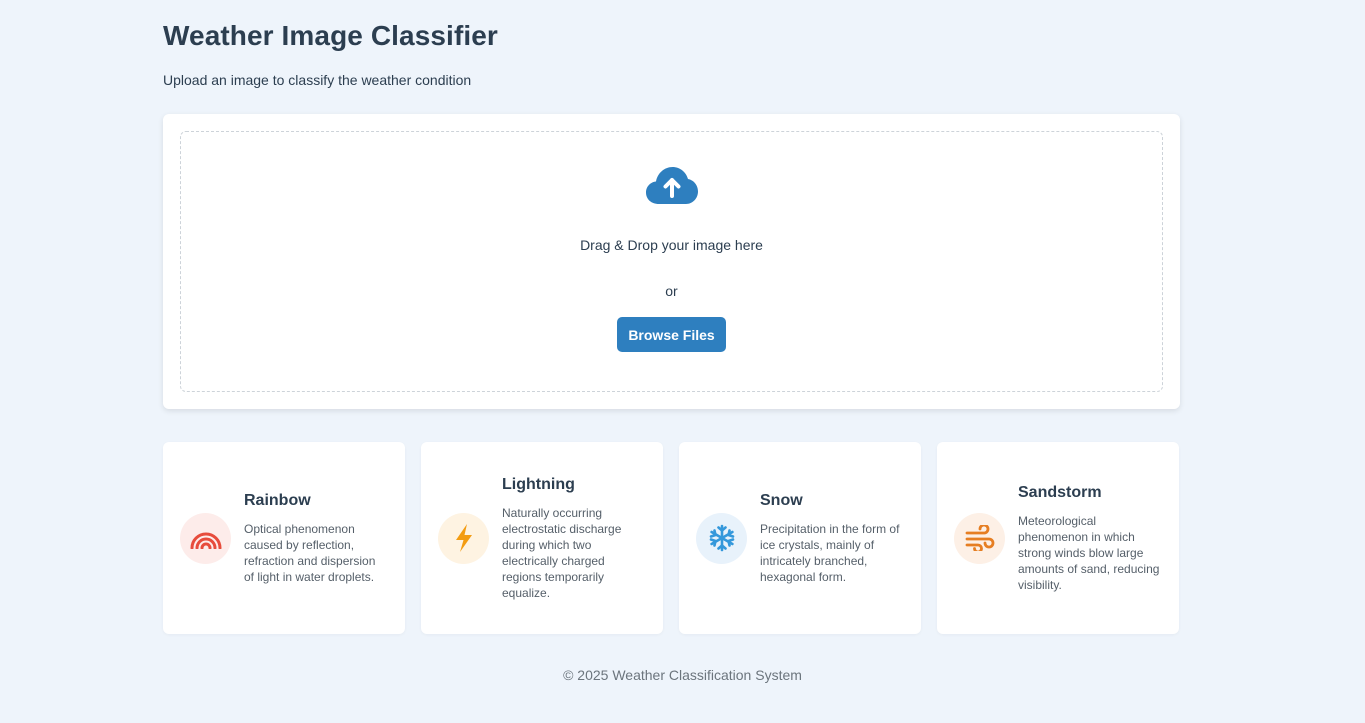 This screenshot has width=1365, height=723. What do you see at coordinates (671, 334) in the screenshot?
I see `browse-files-button: Browse Files` at bounding box center [671, 334].